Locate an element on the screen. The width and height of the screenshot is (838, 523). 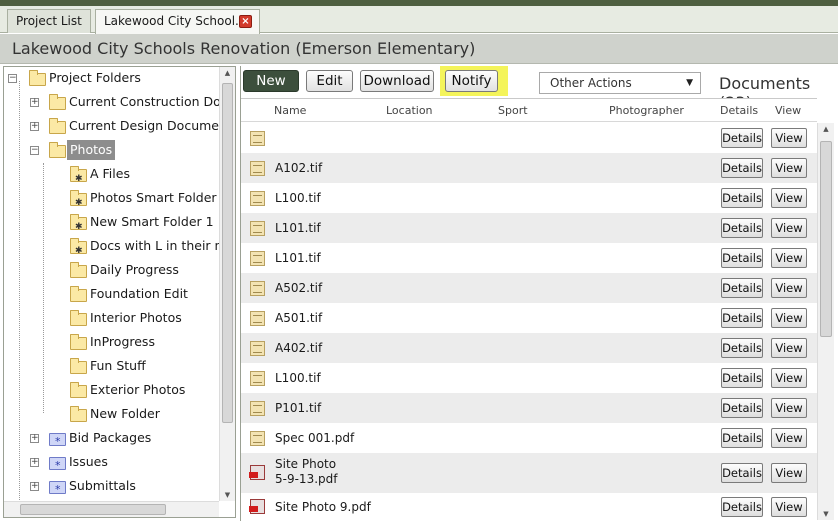
tree-item-exterior-photos: Exterior Photos is located at coordinates (114, 391).